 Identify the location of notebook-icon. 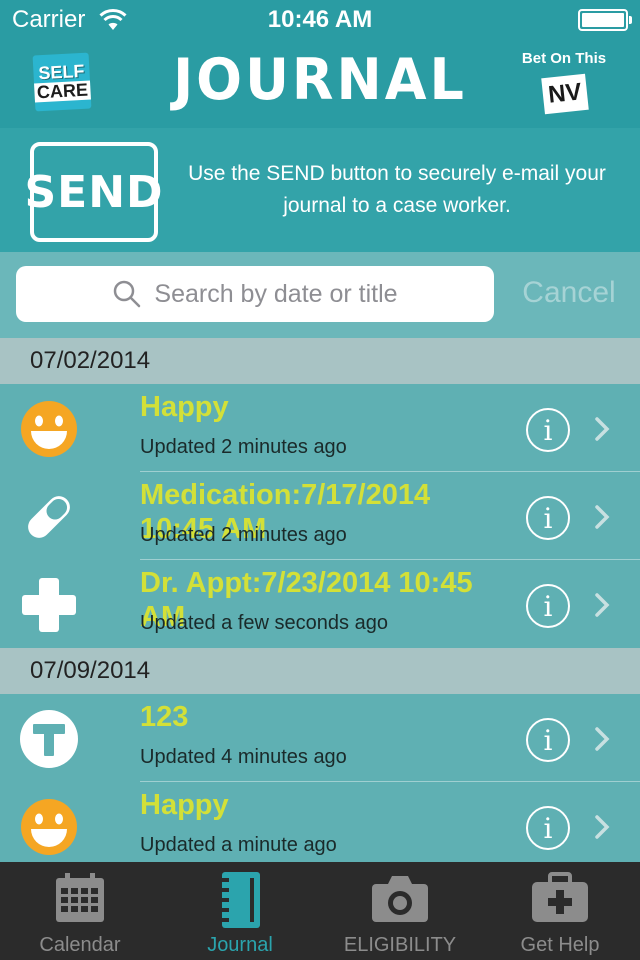
(239, 900).